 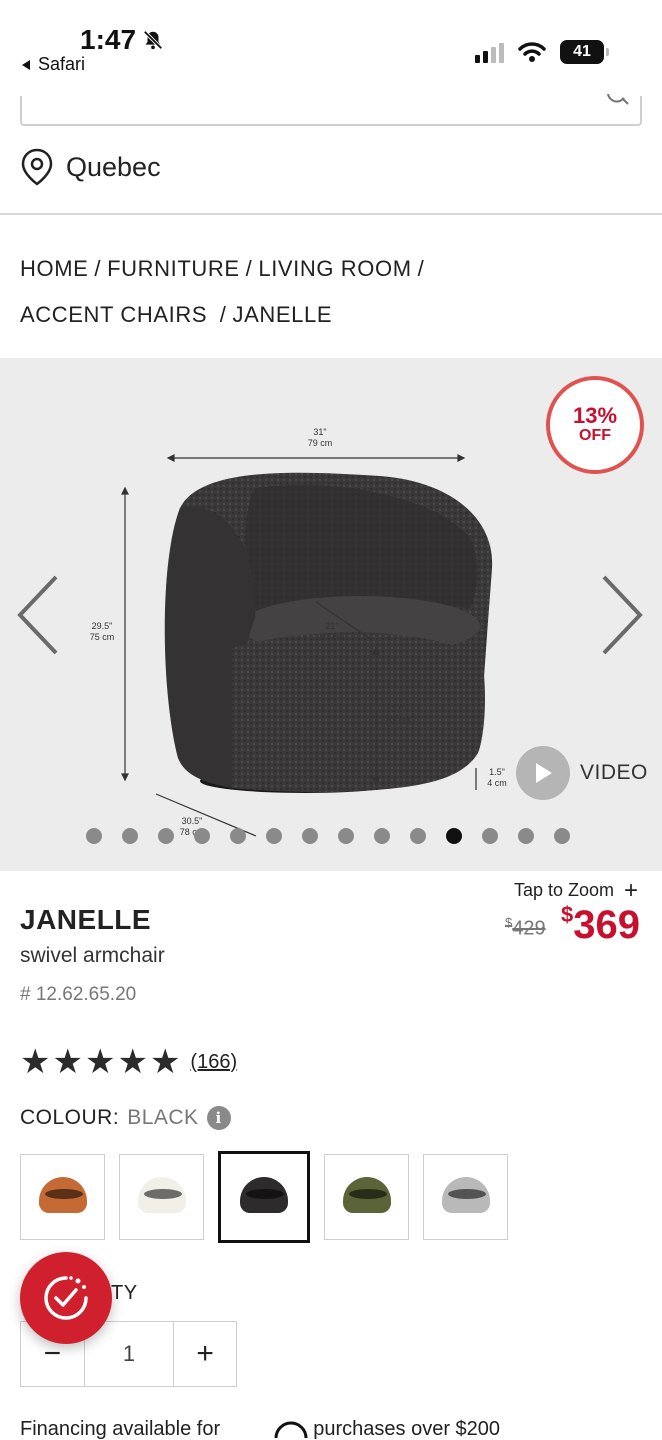 I want to click on colour-swatches, so click(x=264, y=1197).